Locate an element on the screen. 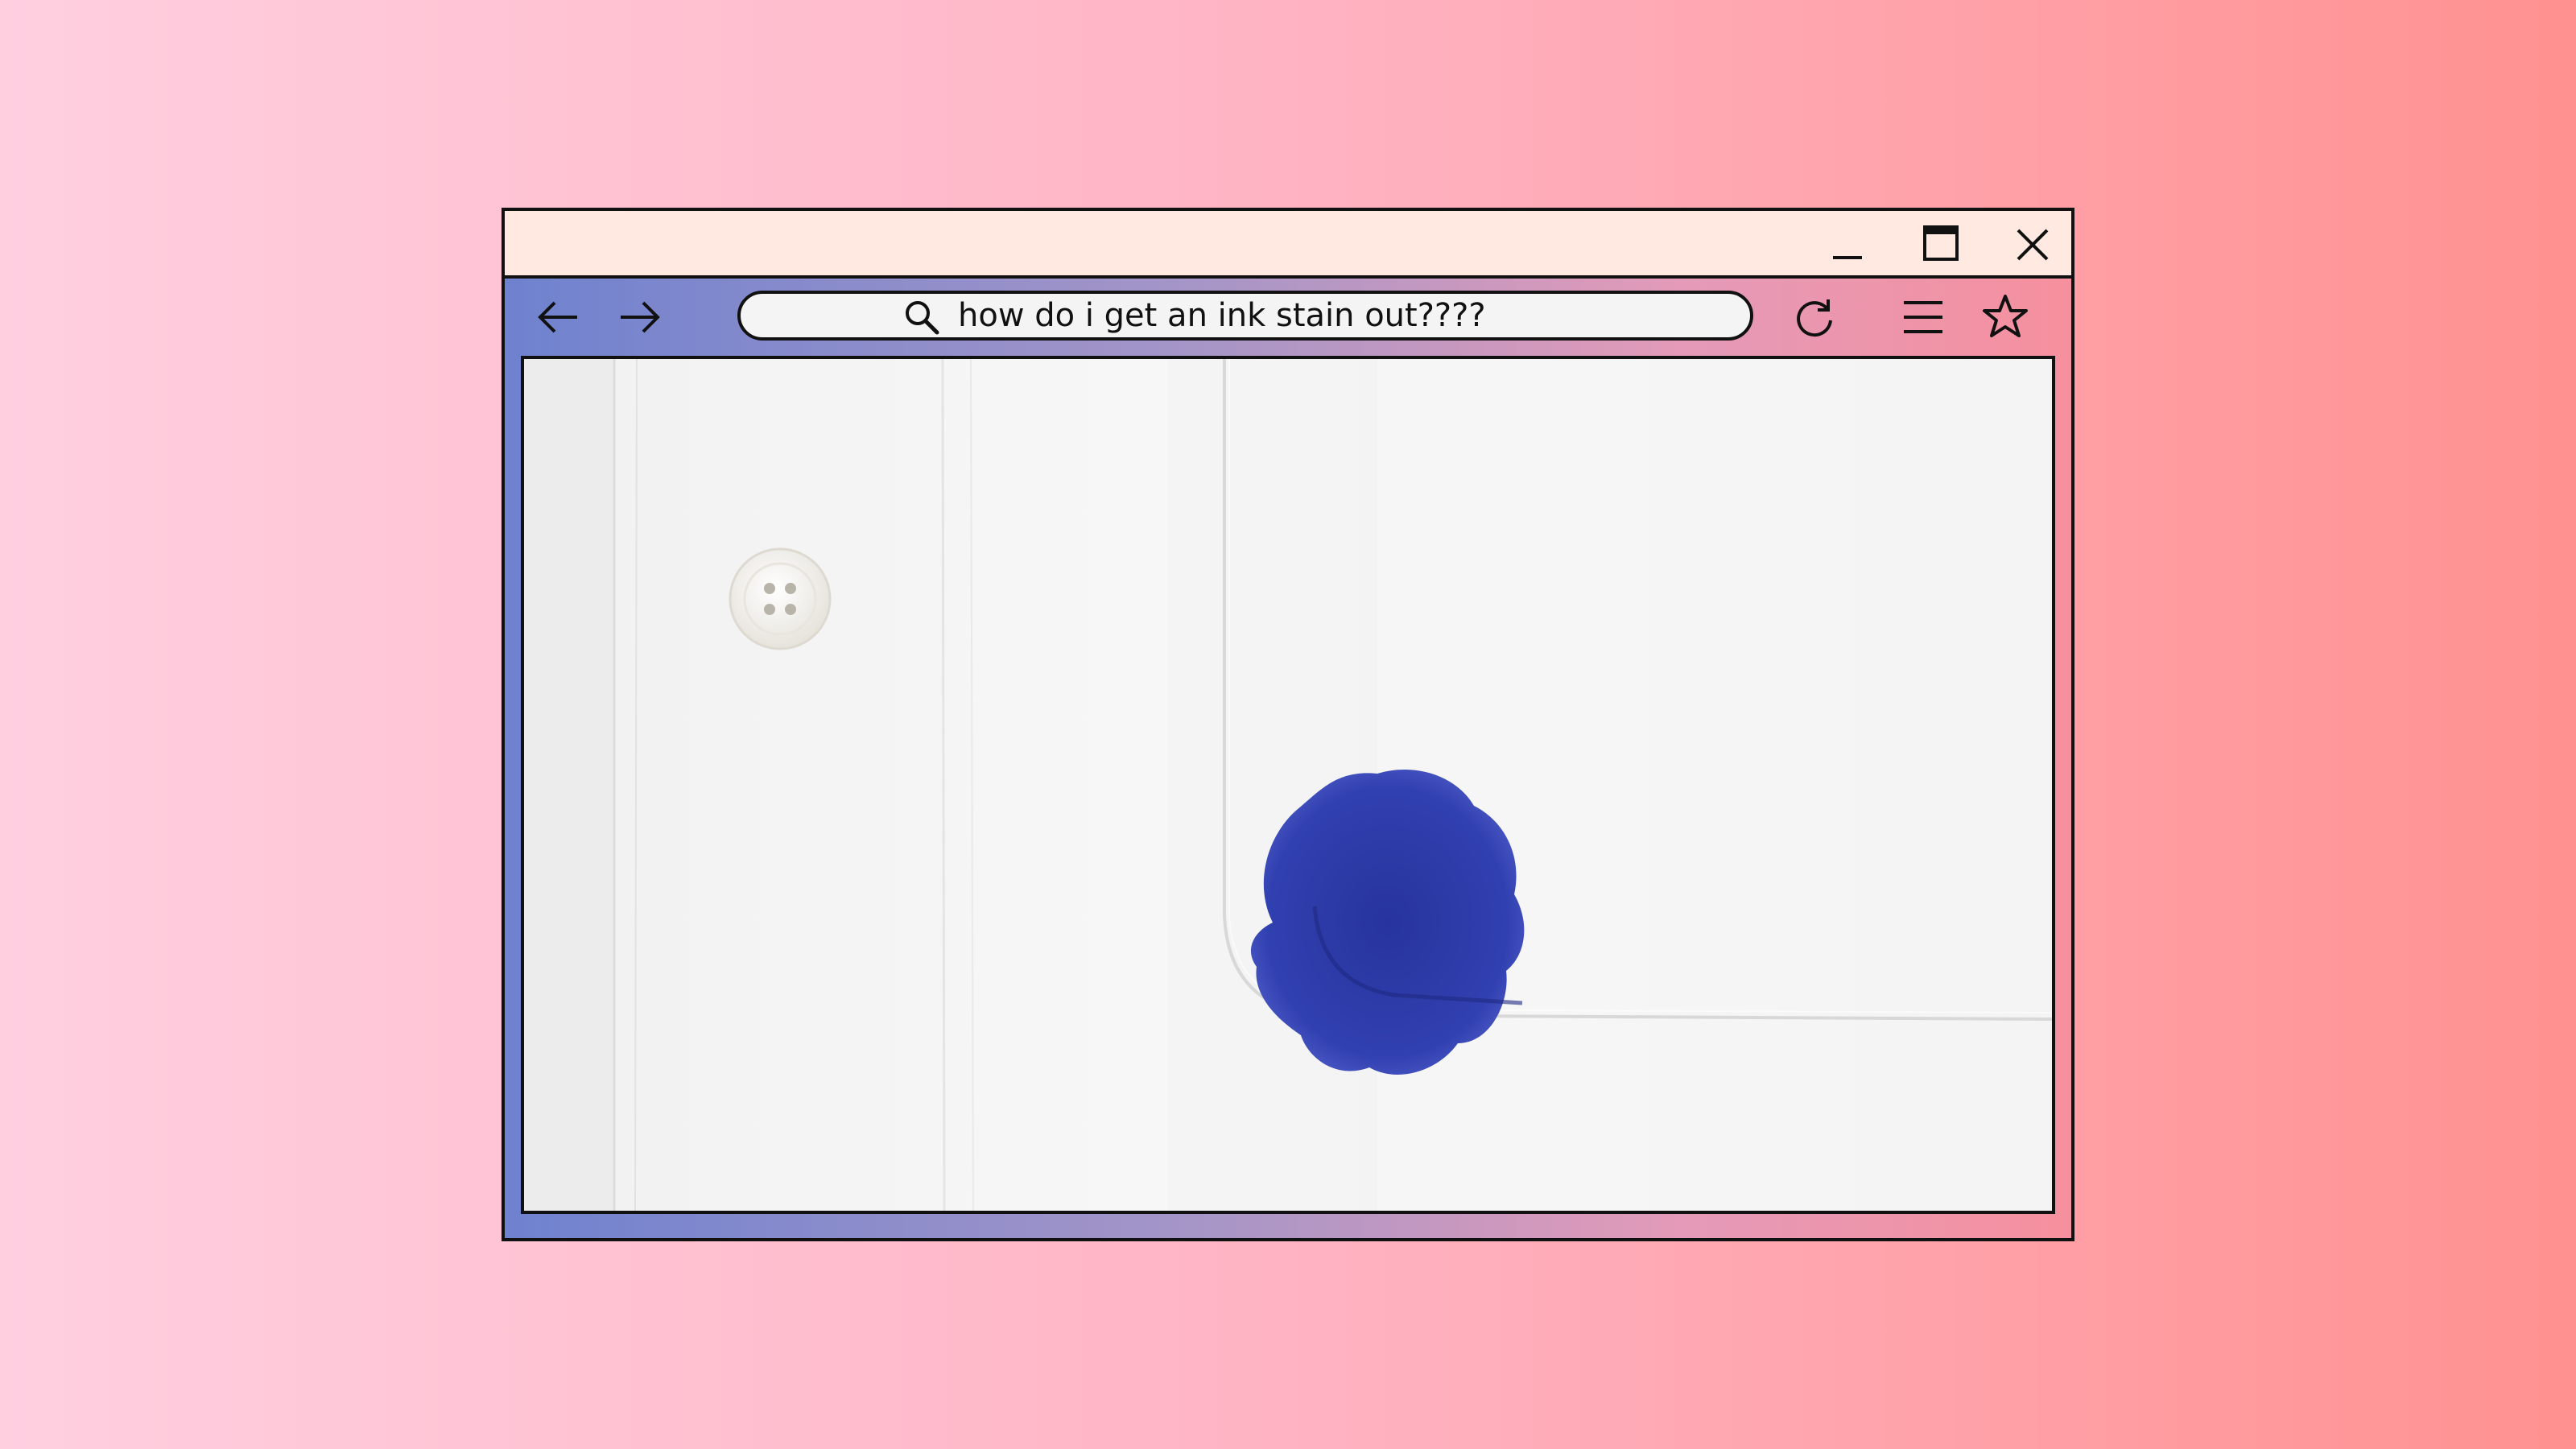 This screenshot has height=1449, width=2576. close-icon is located at coordinates (2032, 244).